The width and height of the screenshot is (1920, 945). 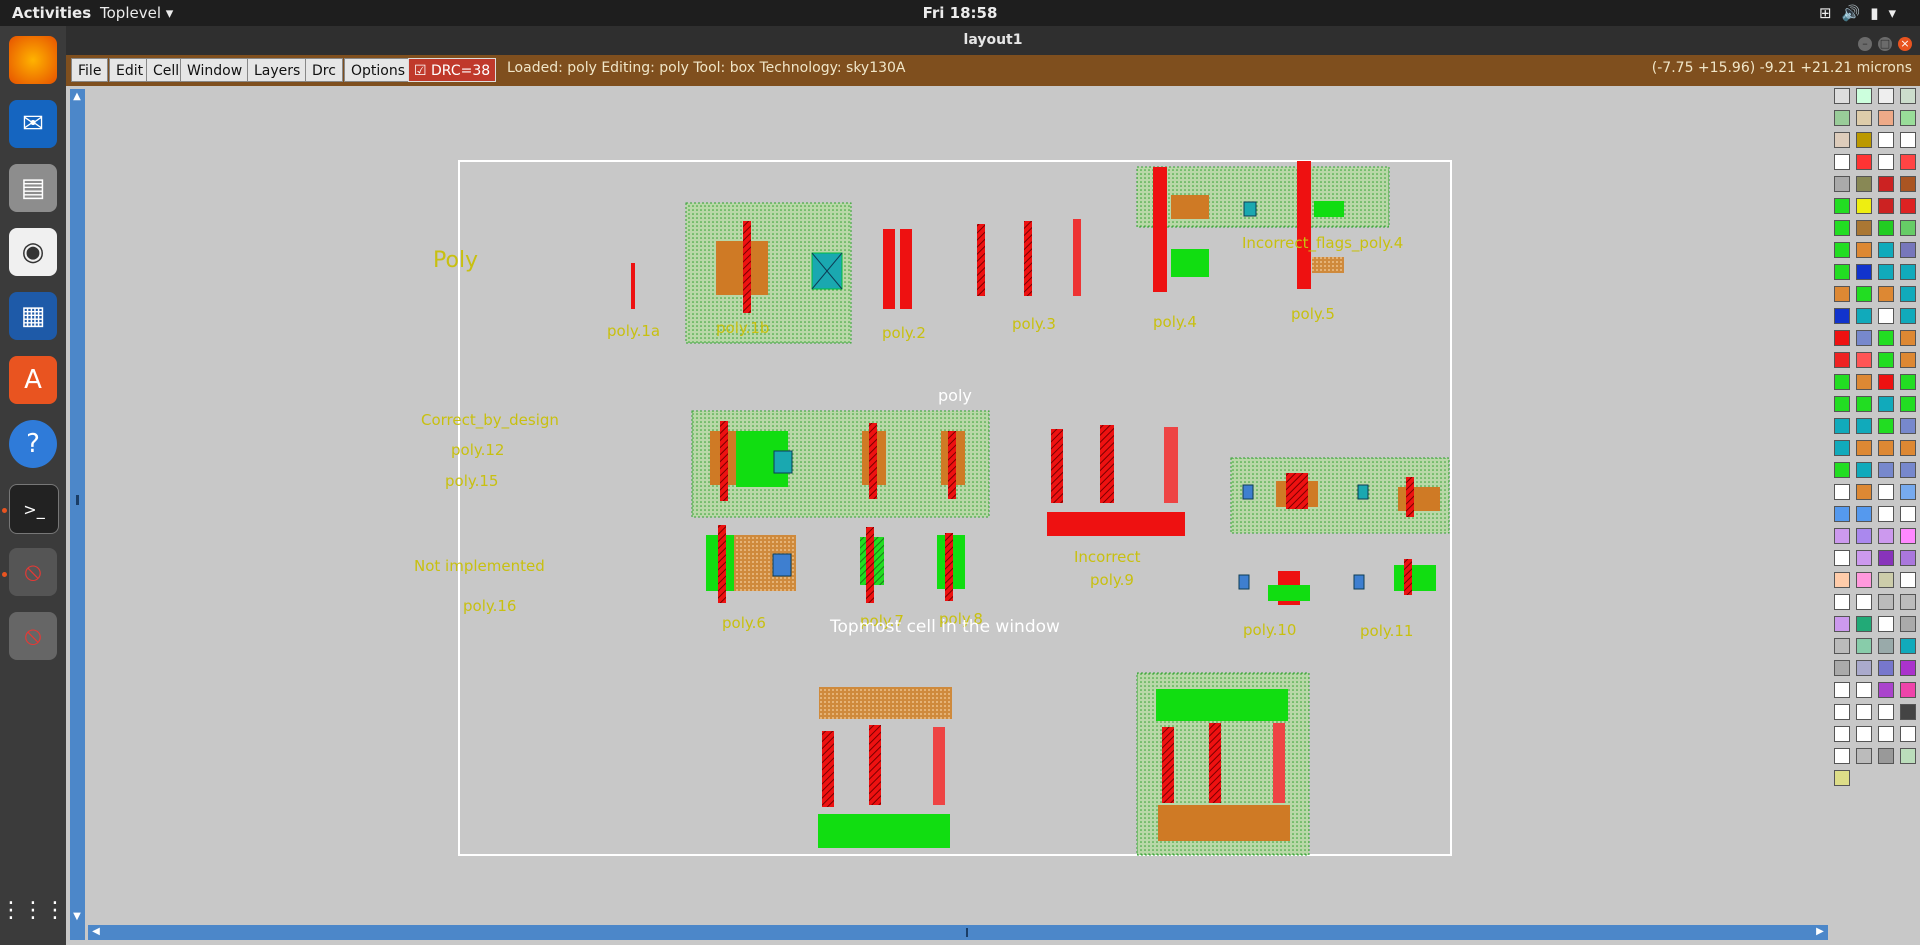 What do you see at coordinates (1862, 13) in the screenshot?
I see `system-tray: ⊞🔊▮▾` at bounding box center [1862, 13].